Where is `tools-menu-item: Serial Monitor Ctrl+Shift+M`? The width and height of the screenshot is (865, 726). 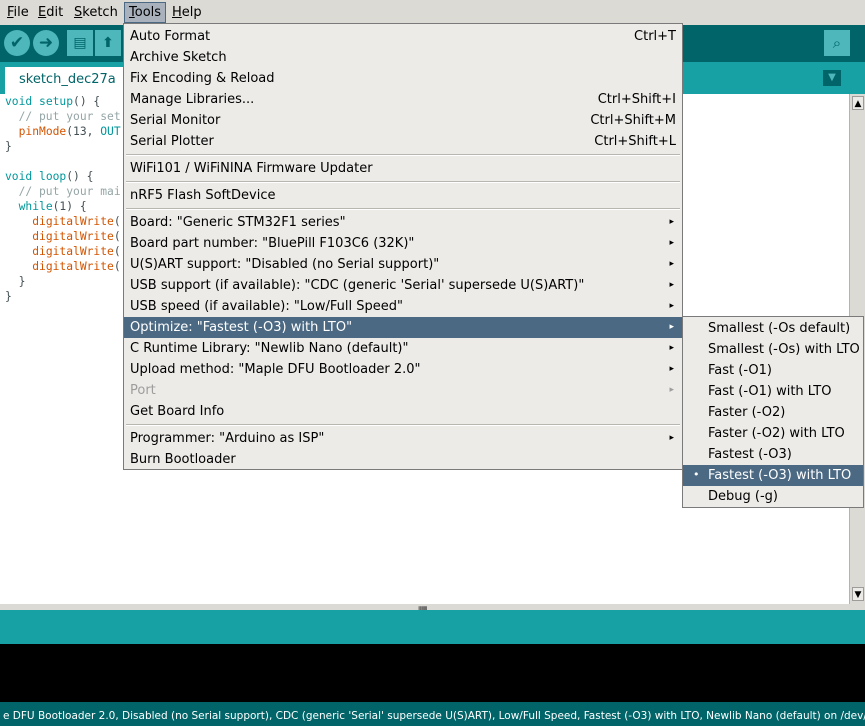
tools-menu-item: Serial Monitor Ctrl+Shift+M is located at coordinates (403, 120).